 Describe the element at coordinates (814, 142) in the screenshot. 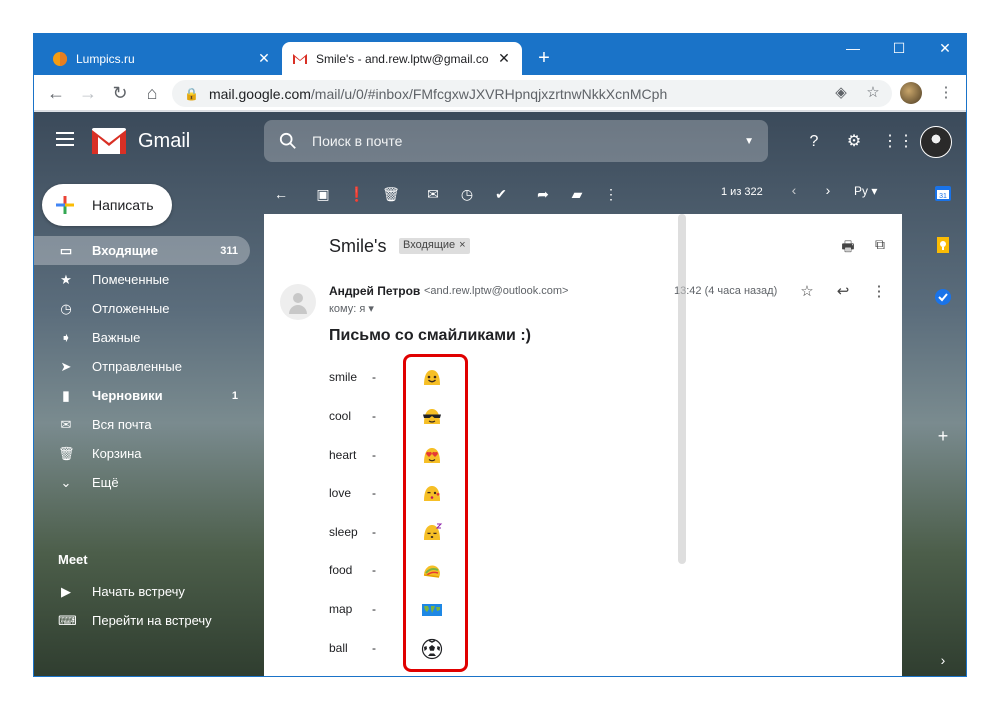

I see `help-icon: ?` at that location.